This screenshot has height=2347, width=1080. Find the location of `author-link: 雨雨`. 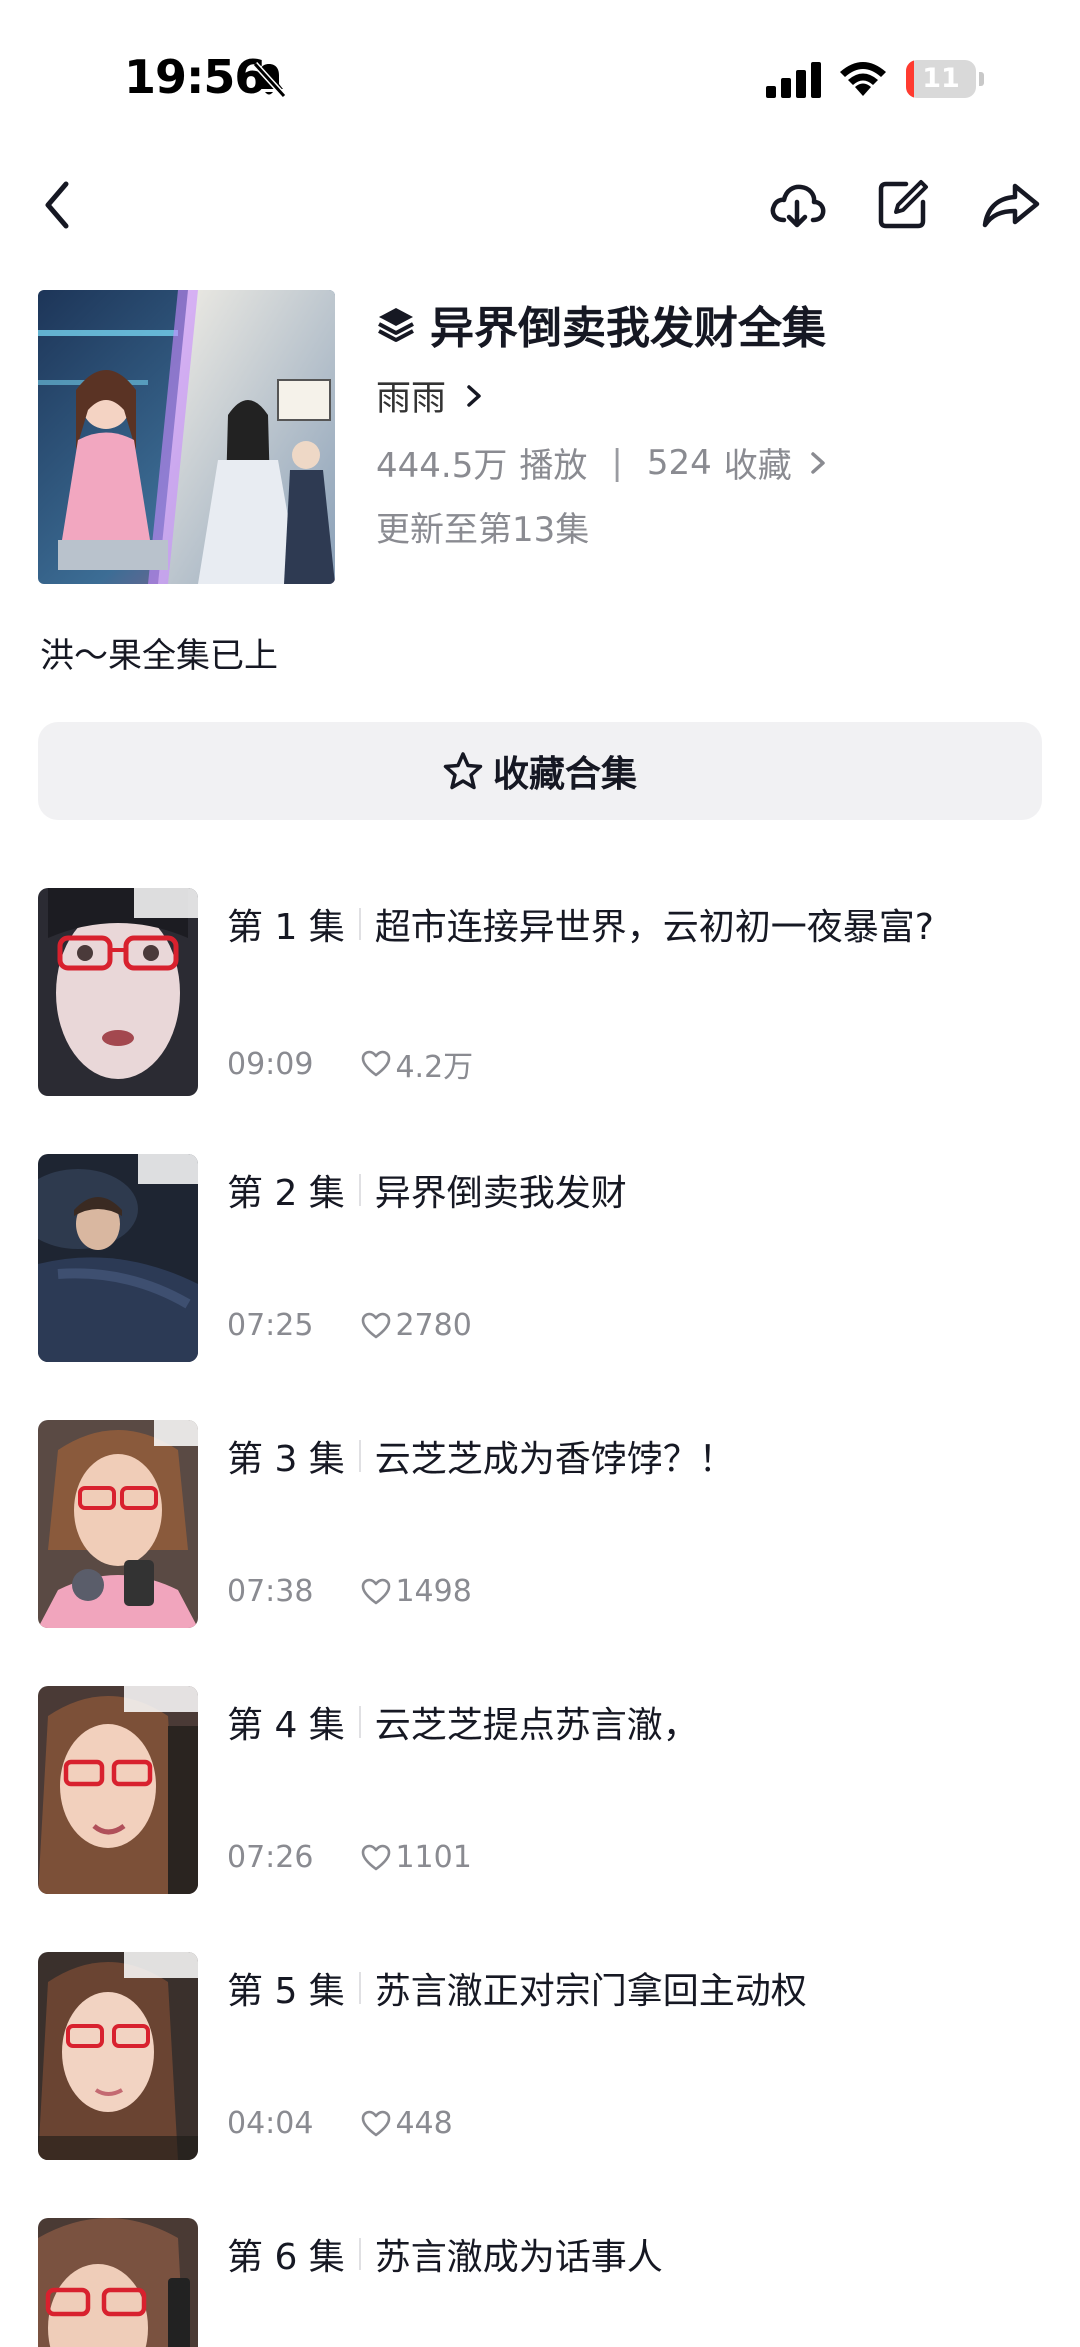

author-link: 雨雨 is located at coordinates (431, 395).